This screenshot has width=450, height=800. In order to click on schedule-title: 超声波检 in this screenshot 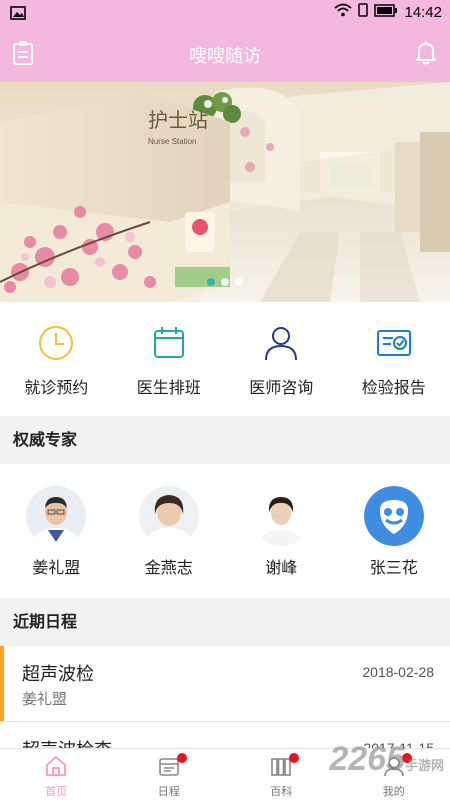, I will do `click(58, 674)`.